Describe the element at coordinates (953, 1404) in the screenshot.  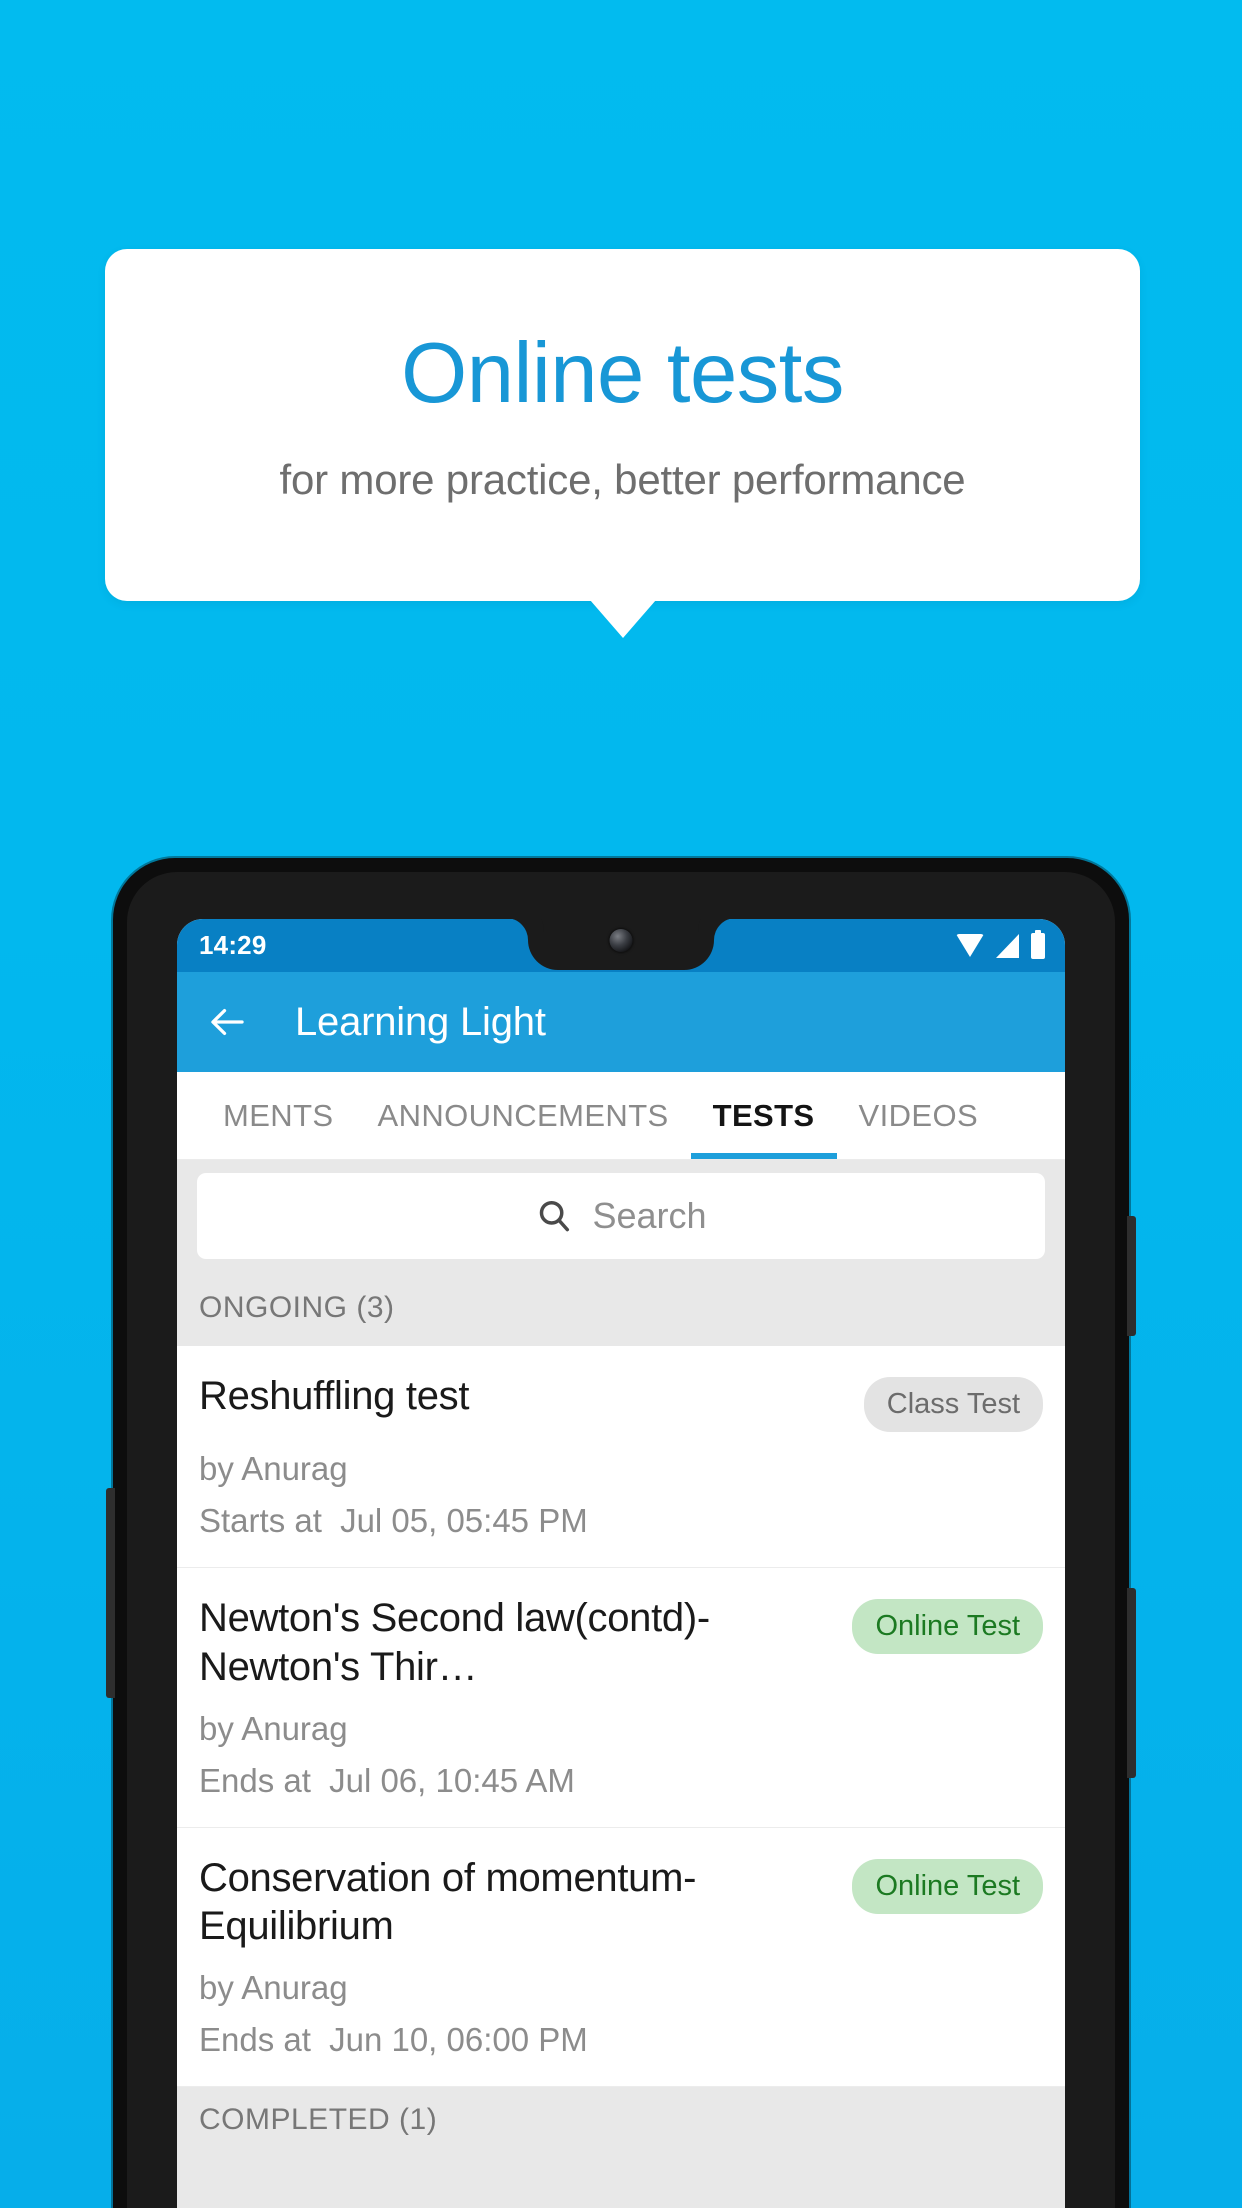
I see `status-badge: Class Test` at that location.